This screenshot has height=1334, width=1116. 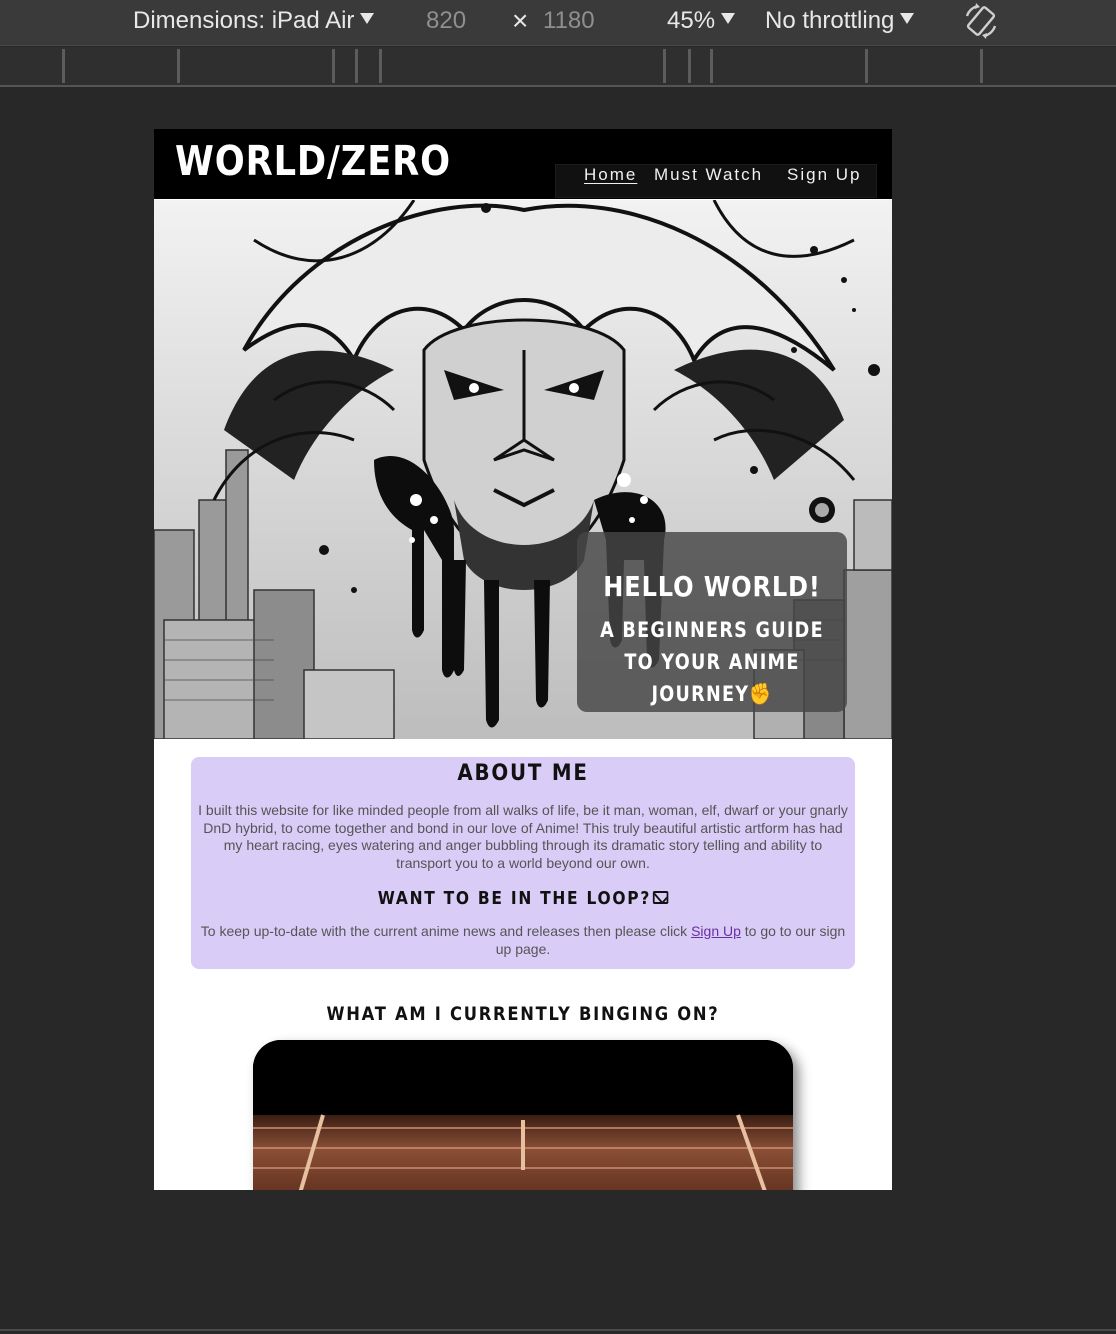 I want to click on media-query-ruler, so click(x=558, y=67).